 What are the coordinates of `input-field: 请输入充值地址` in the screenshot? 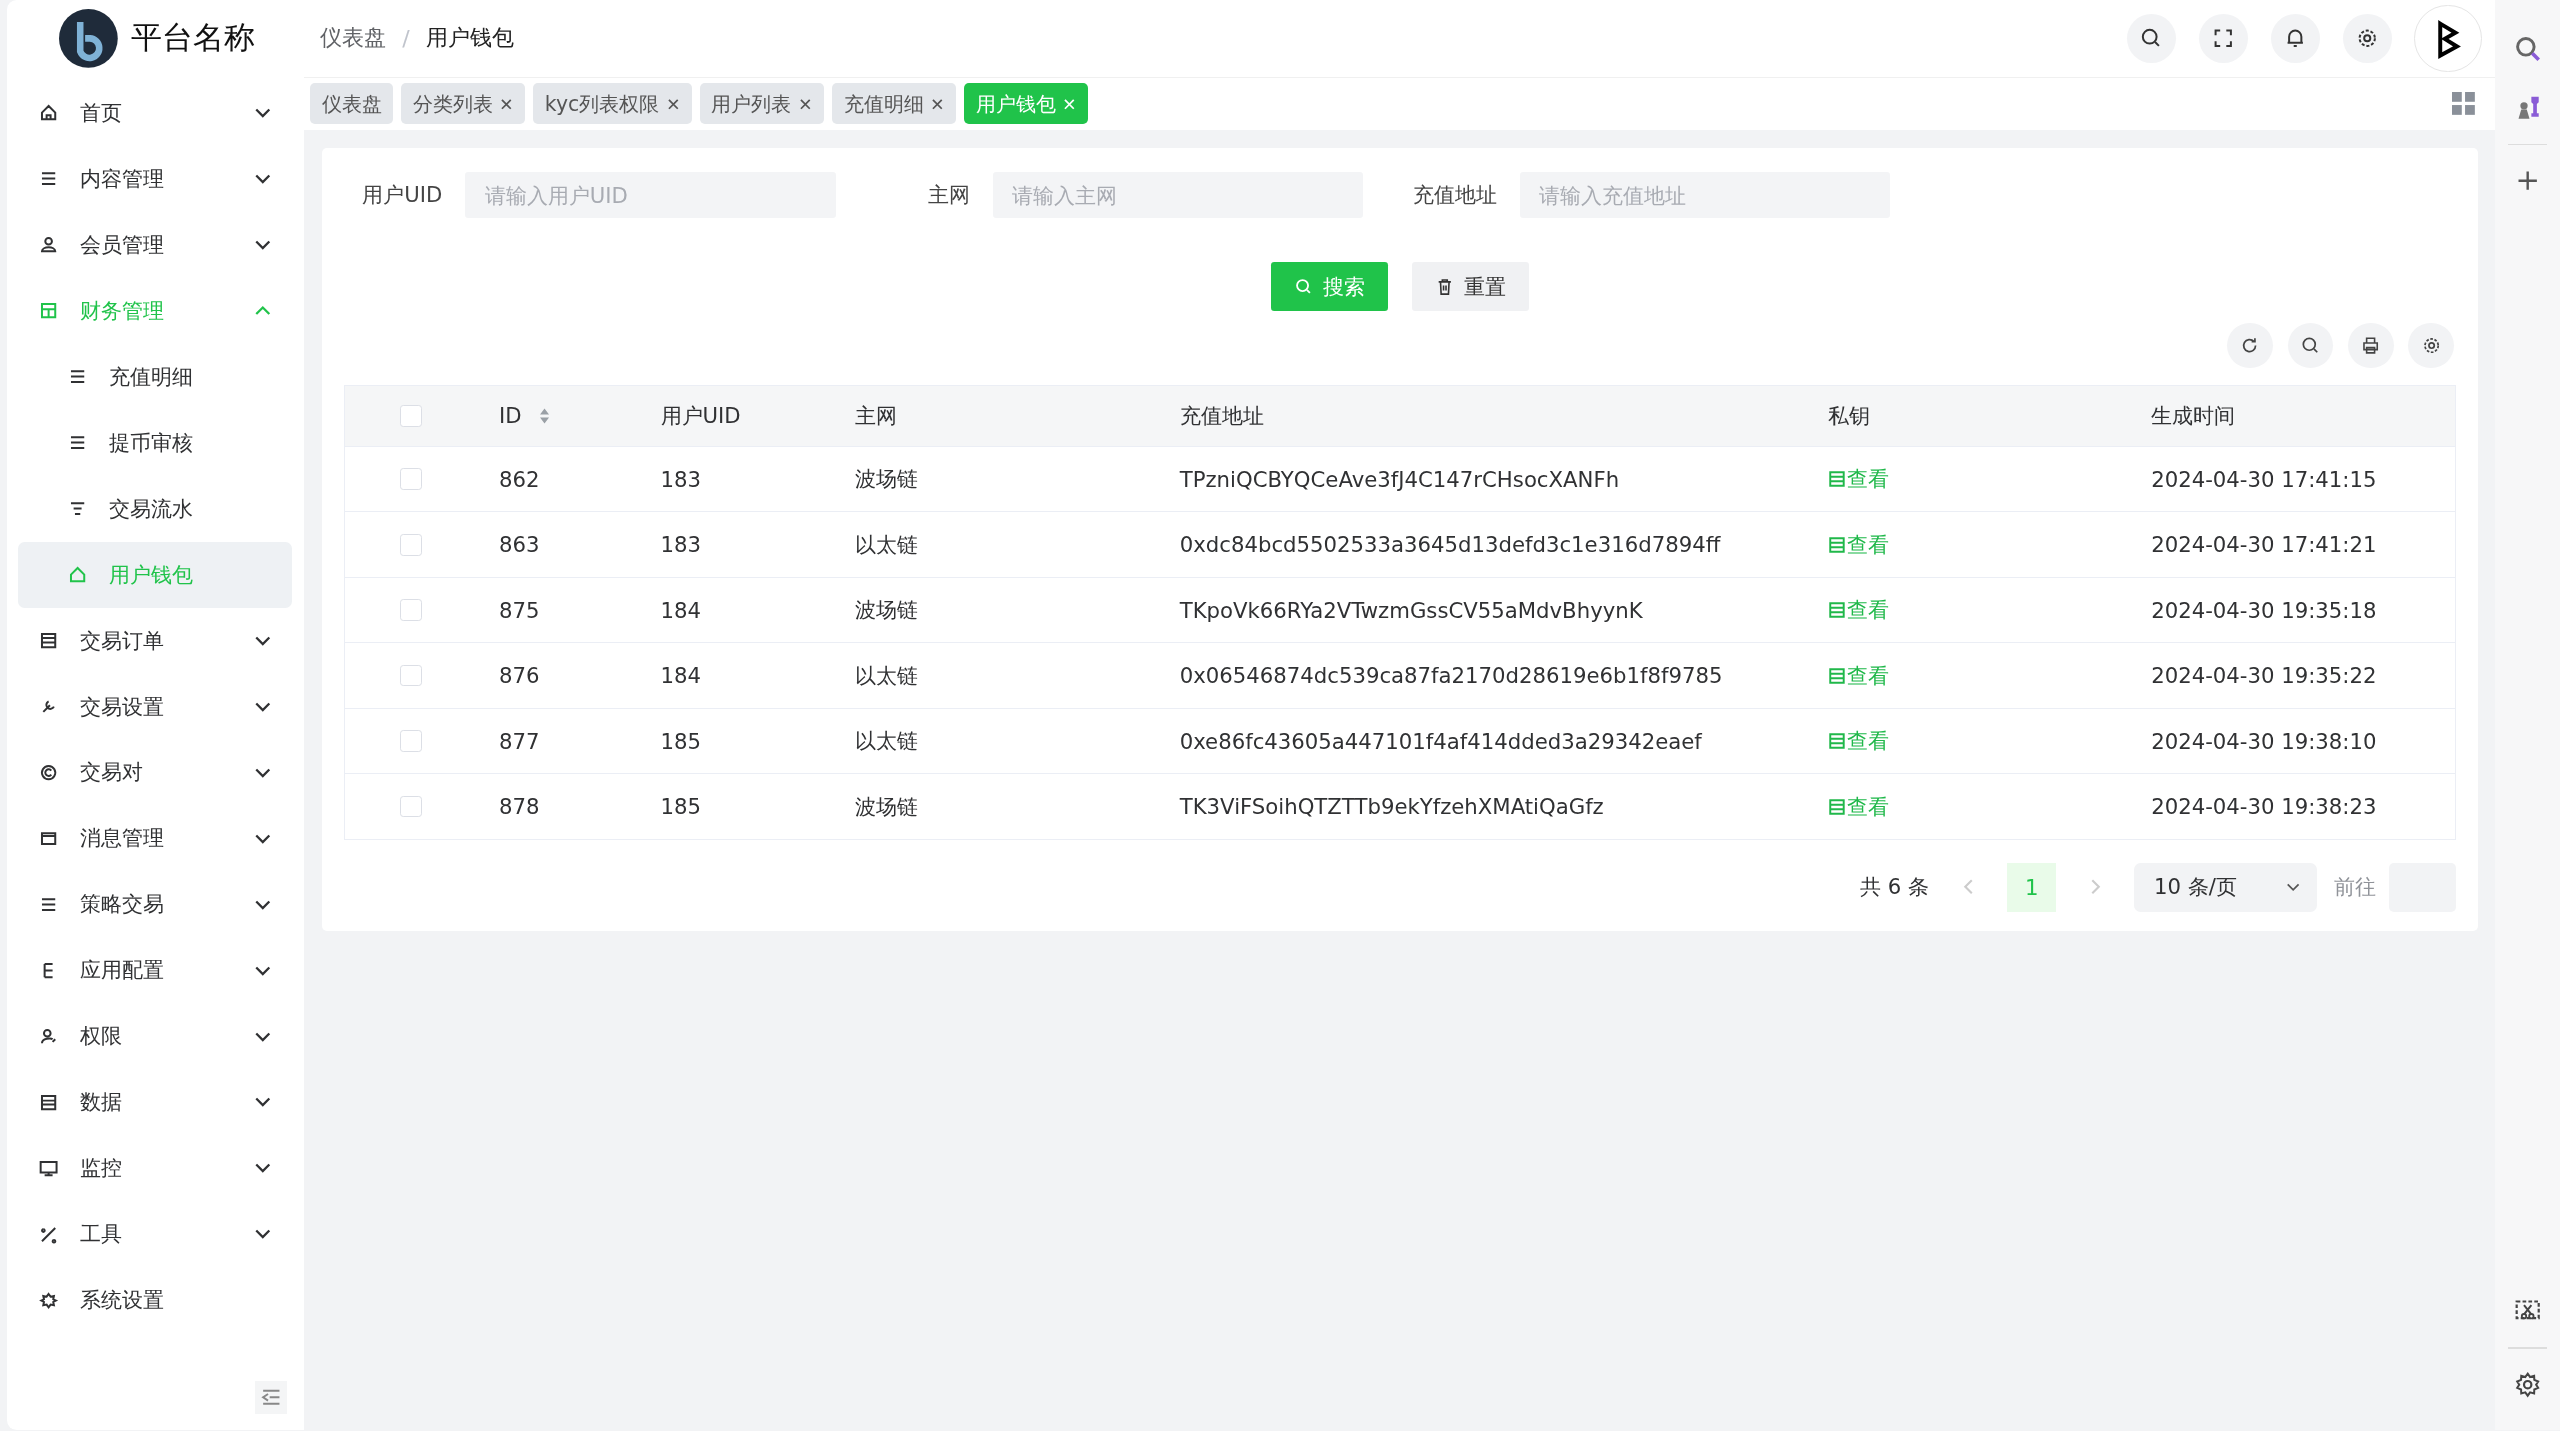 It's located at (1705, 195).